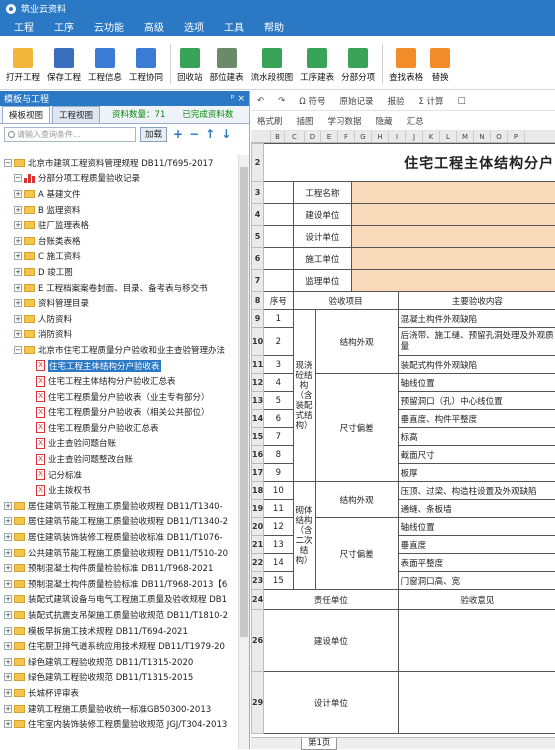 This screenshot has width=555, height=750. I want to click on tree-node: +模板早拆施工技术规程 DB11/T694-2021, so click(119, 631).